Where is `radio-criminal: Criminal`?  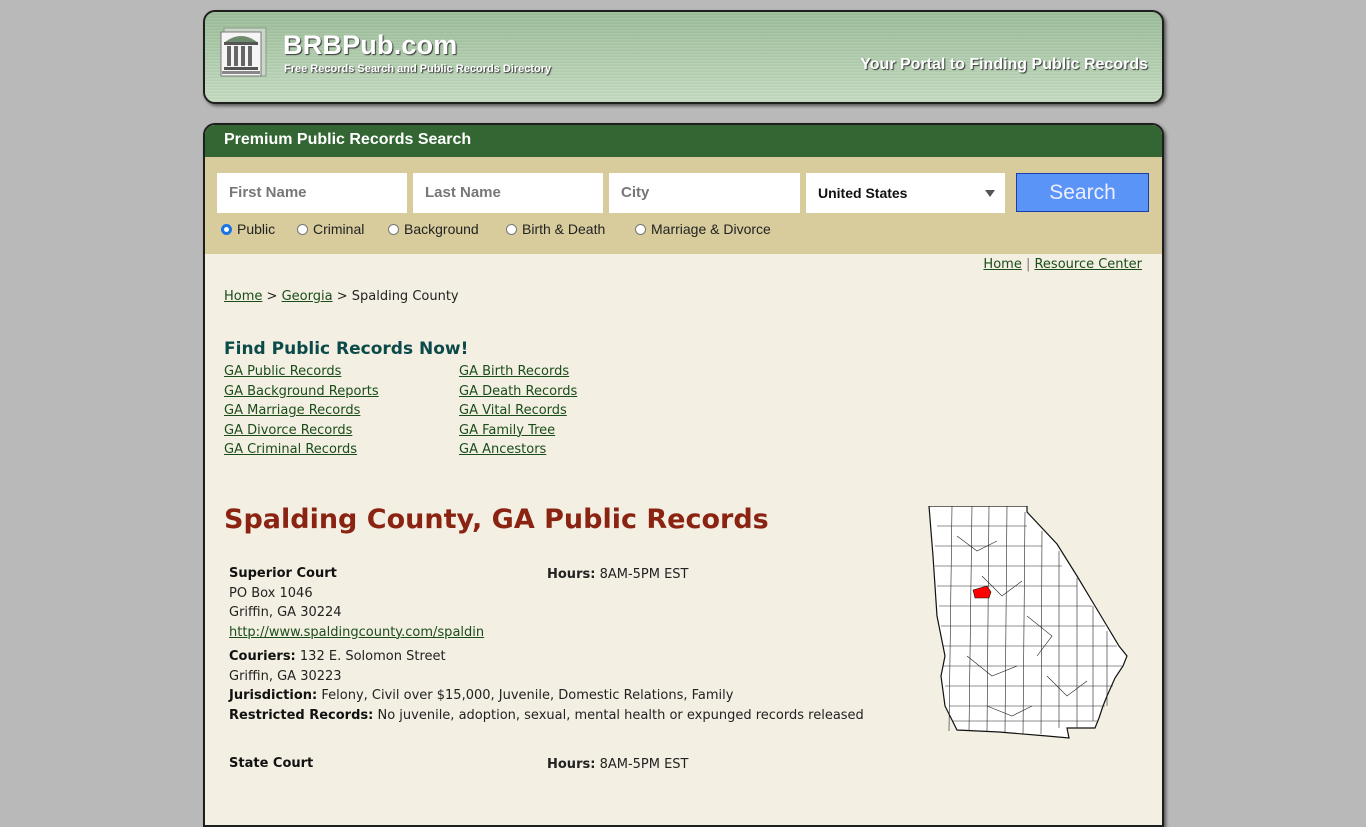 radio-criminal: Criminal is located at coordinates (330, 229).